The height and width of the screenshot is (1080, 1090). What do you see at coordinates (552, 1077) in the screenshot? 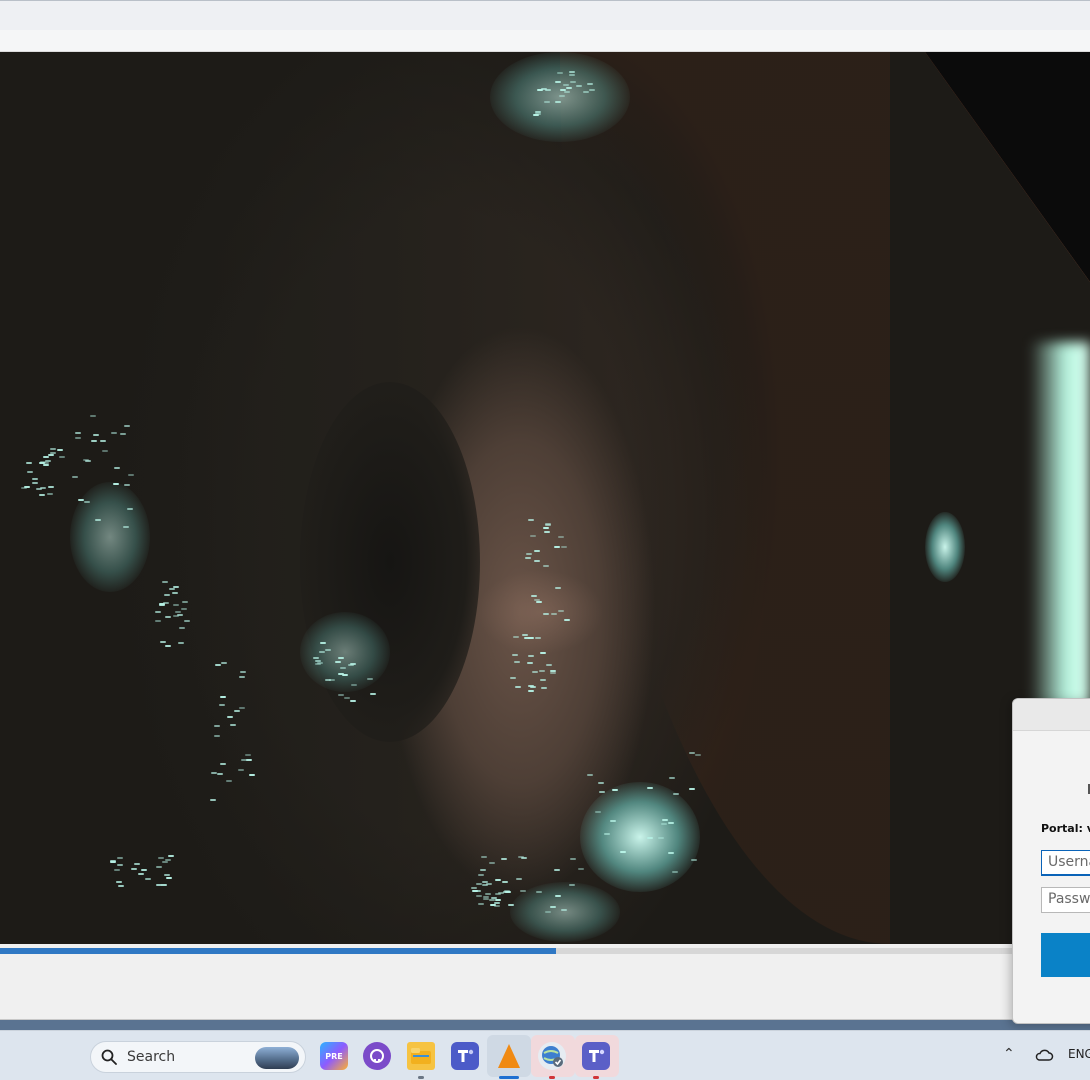
I see `attention-indicator` at bounding box center [552, 1077].